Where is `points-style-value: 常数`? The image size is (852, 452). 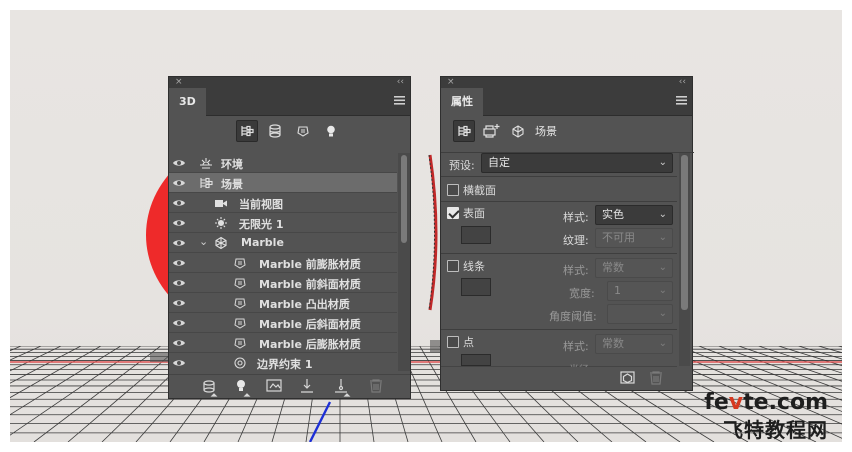
points-style-value: 常数 is located at coordinates (613, 343).